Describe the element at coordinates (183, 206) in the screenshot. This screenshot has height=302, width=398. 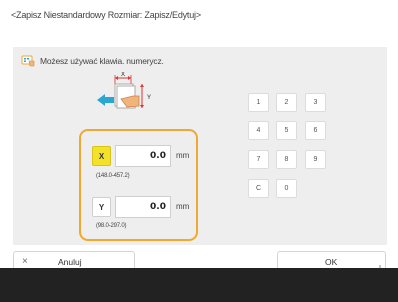
I see `y-unit-label: mm` at that location.